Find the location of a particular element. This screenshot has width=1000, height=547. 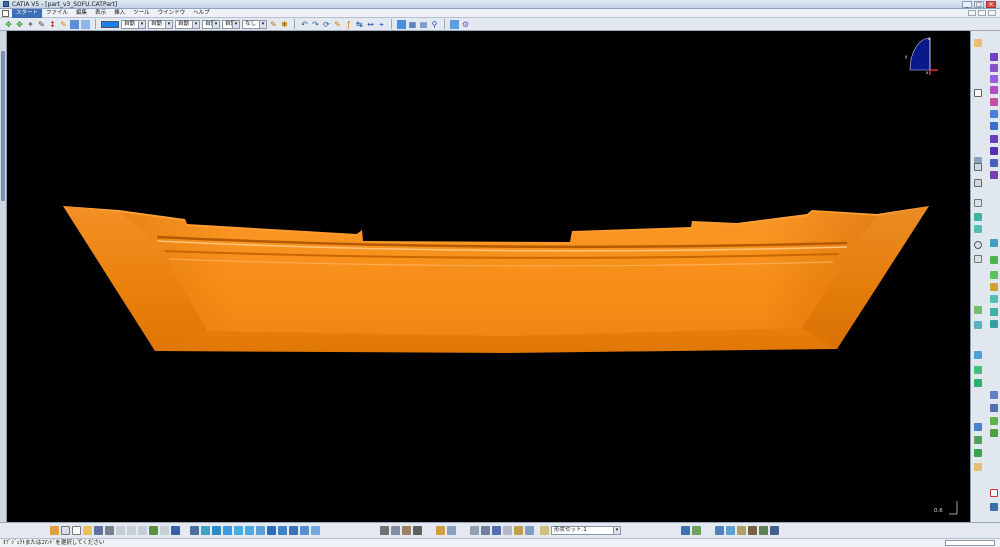

manual-update-icon is located at coordinates (451, 530).